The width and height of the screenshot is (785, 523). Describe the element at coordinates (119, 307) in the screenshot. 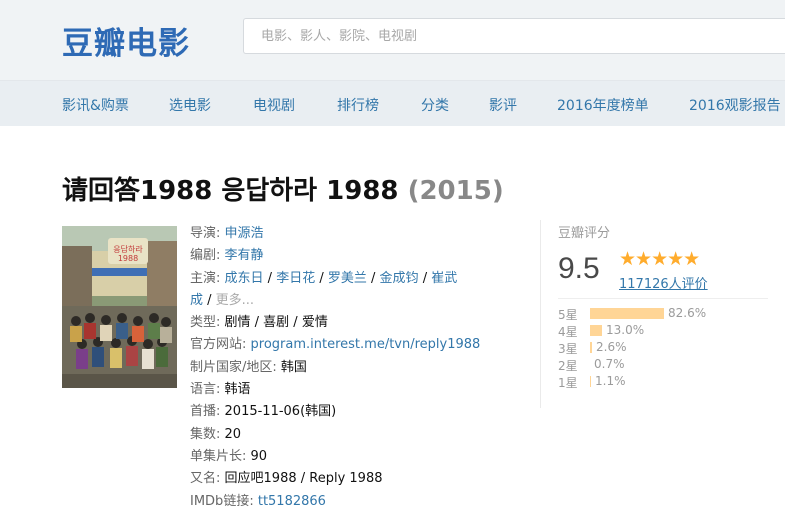

I see `poster-image: 응답하라 1988` at that location.